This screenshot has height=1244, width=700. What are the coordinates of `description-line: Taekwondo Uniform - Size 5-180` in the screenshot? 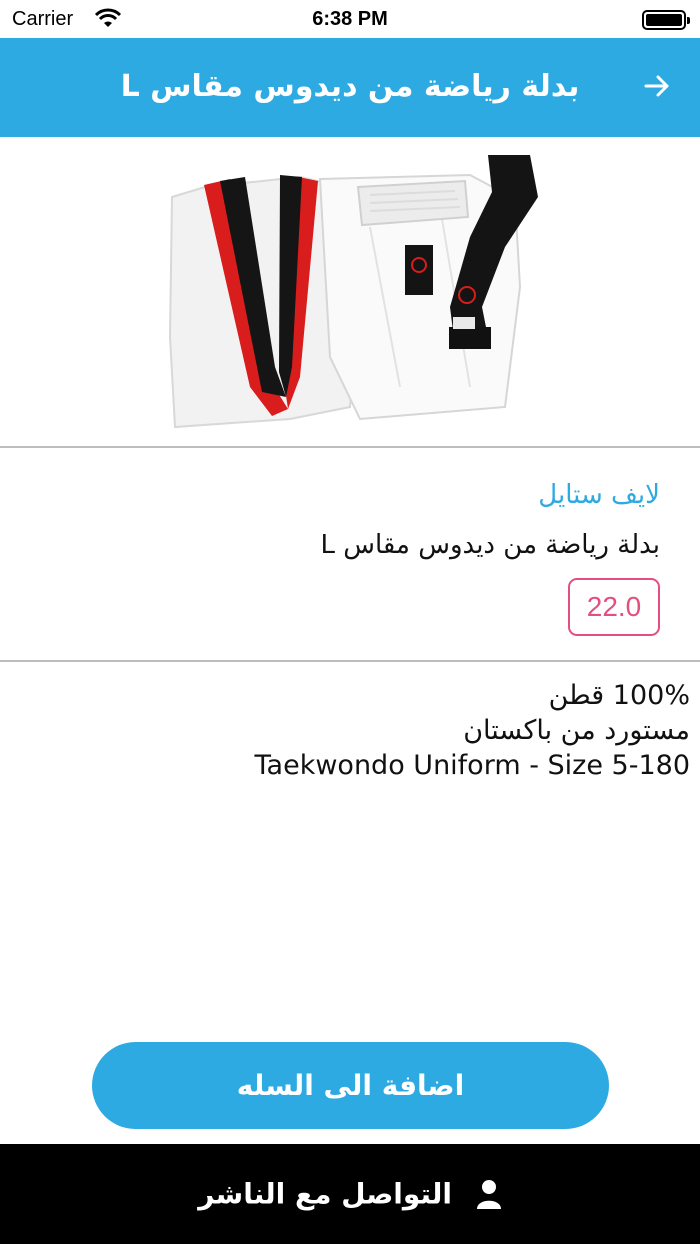 It's located at (472, 765).